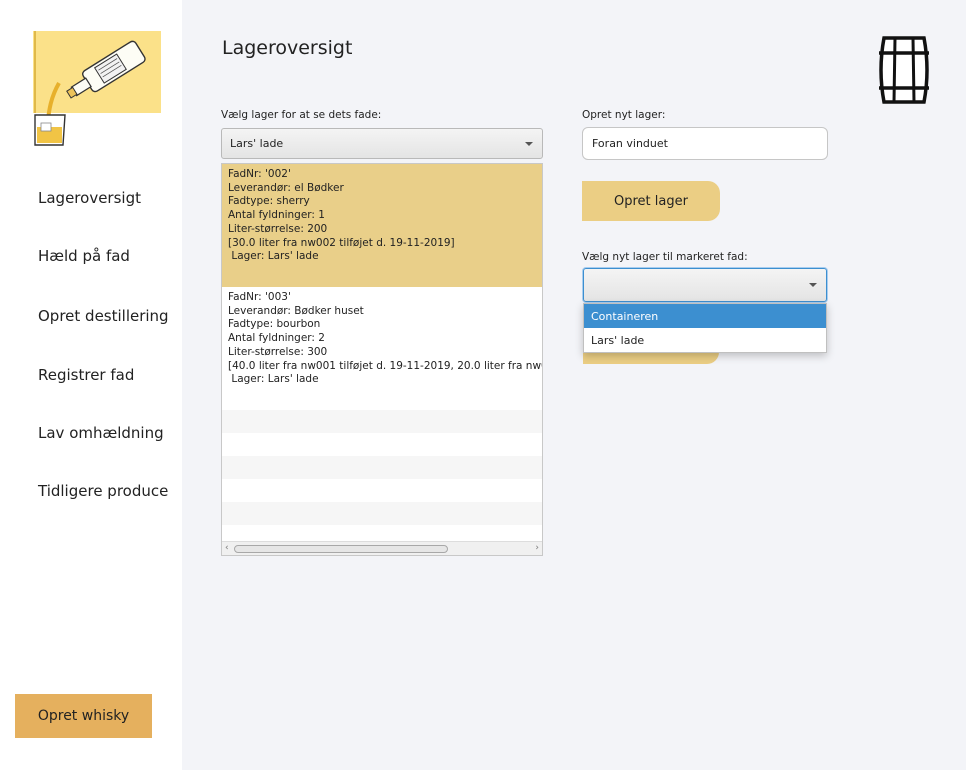 This screenshot has height=770, width=966. What do you see at coordinates (89, 198) in the screenshot?
I see `sidebar-item-lageroversigt: Lageroversigt` at bounding box center [89, 198].